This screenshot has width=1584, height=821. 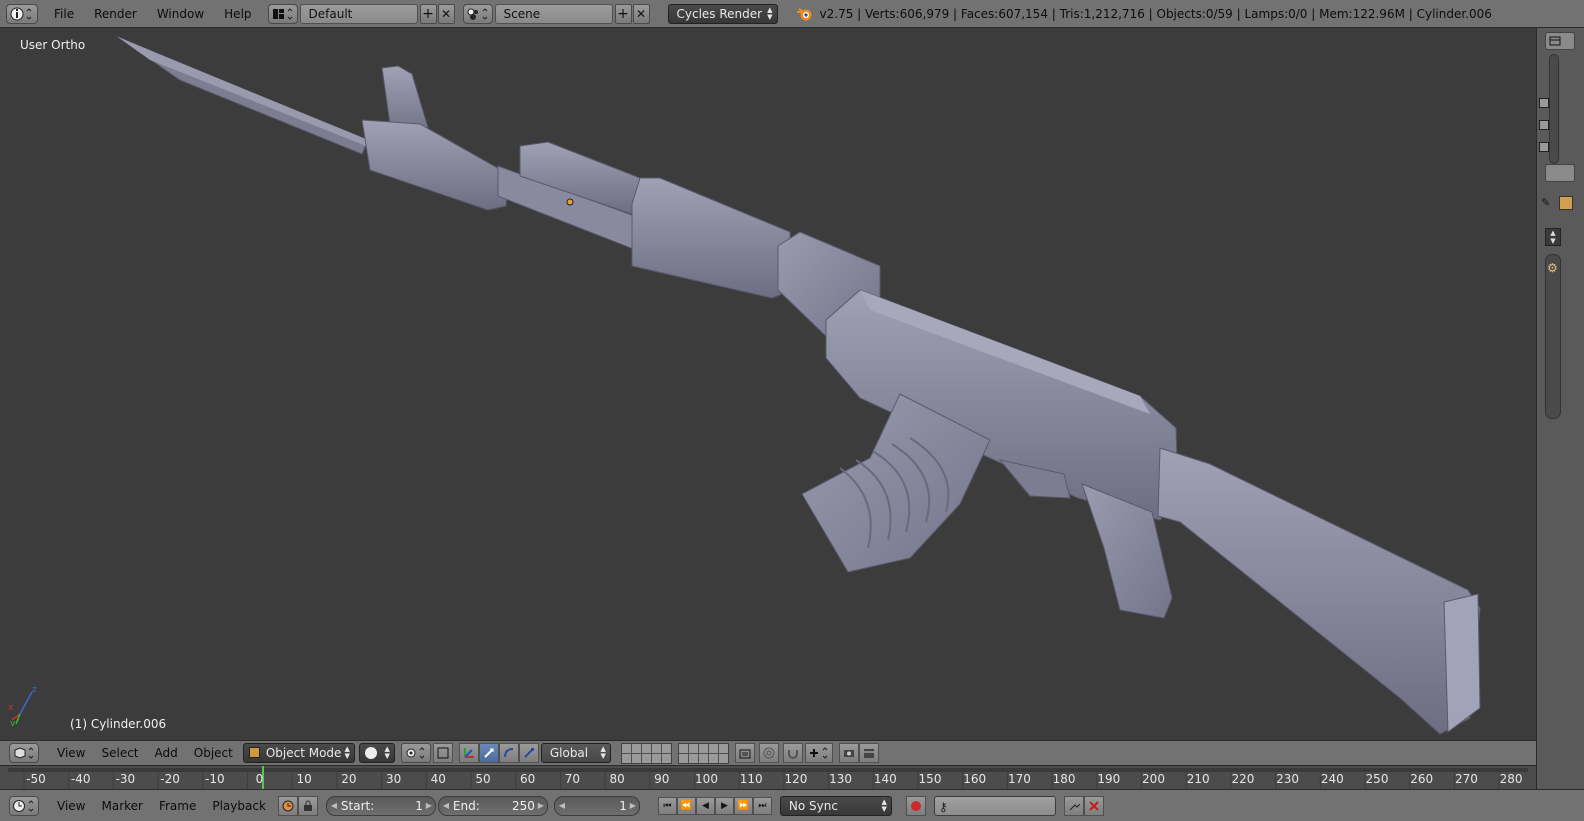 I want to click on proportional-edit-icon, so click(x=768, y=753).